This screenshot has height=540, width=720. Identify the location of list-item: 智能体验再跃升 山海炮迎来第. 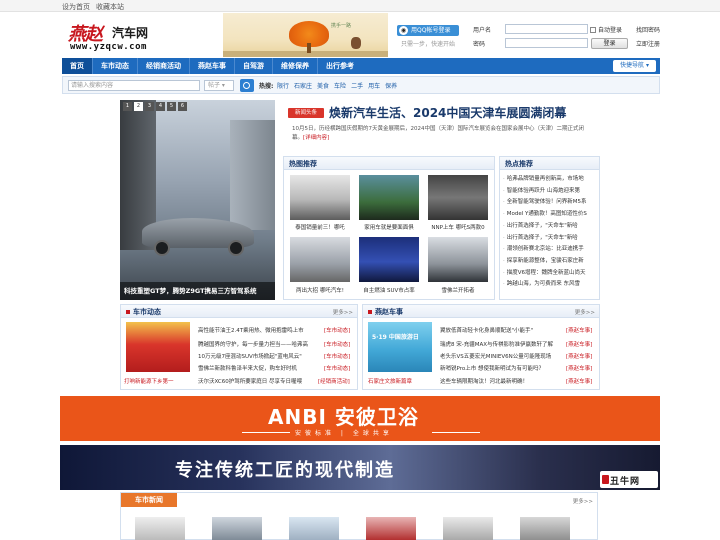
(551, 192).